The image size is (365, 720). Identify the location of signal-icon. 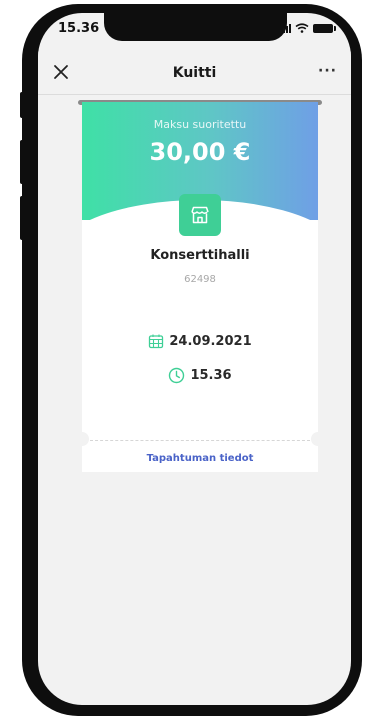
(285, 28).